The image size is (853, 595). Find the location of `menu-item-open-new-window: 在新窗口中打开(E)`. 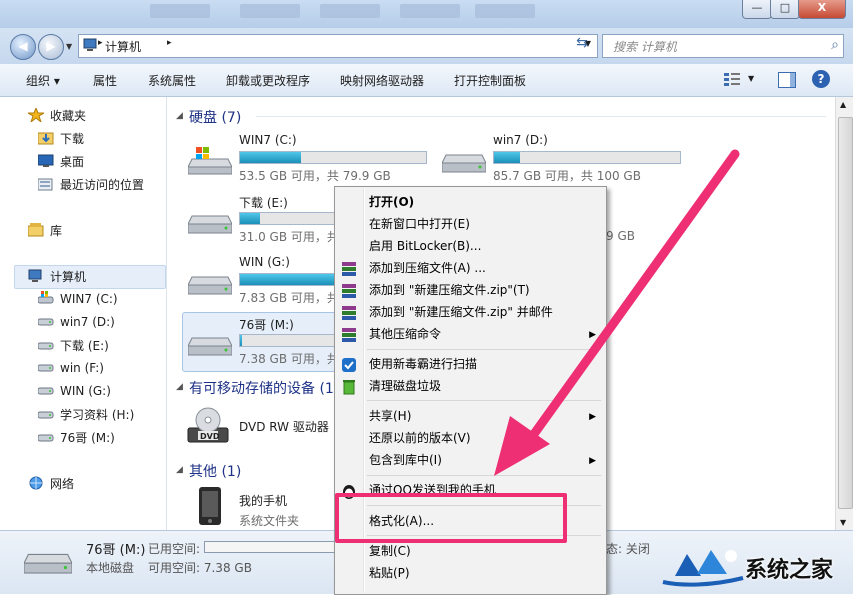

menu-item-open-new-window: 在新窗口中打开(E) is located at coordinates (419, 224).